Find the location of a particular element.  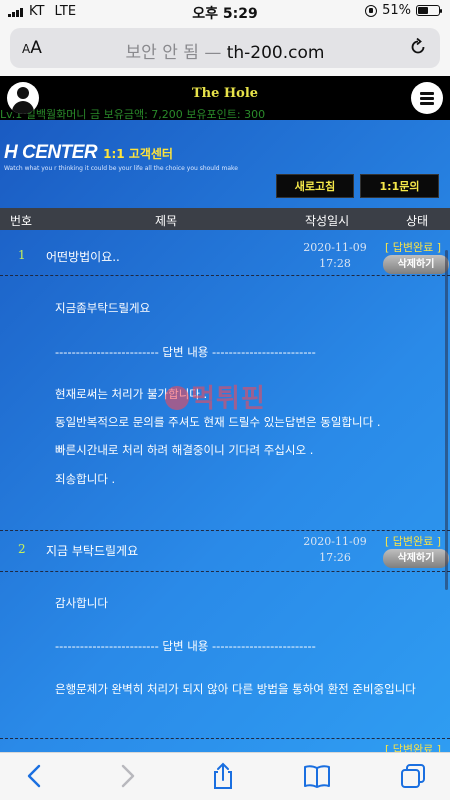

address-bar: AA 보안 안 됨 — th-200.com is located at coordinates (225, 48).